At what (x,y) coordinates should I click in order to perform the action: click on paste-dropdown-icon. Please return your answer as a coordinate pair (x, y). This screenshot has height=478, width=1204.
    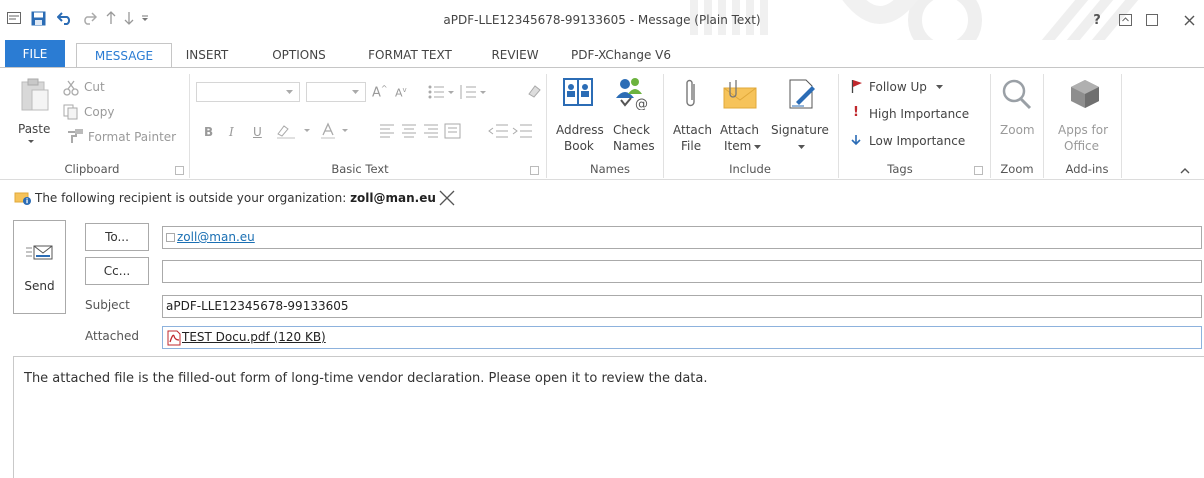
    Looking at the image, I should click on (31, 142).